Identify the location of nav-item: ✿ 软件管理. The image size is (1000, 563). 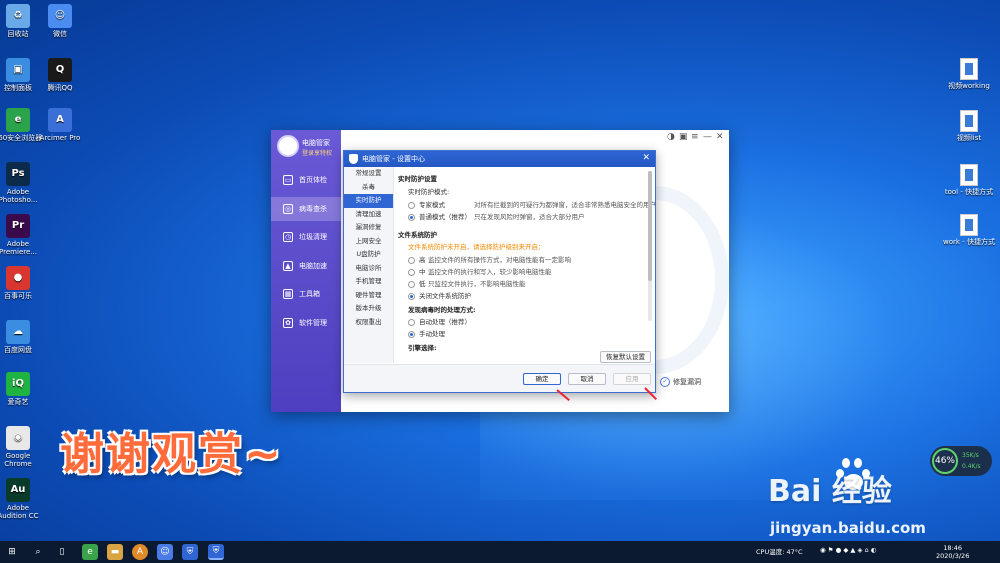
(306, 323).